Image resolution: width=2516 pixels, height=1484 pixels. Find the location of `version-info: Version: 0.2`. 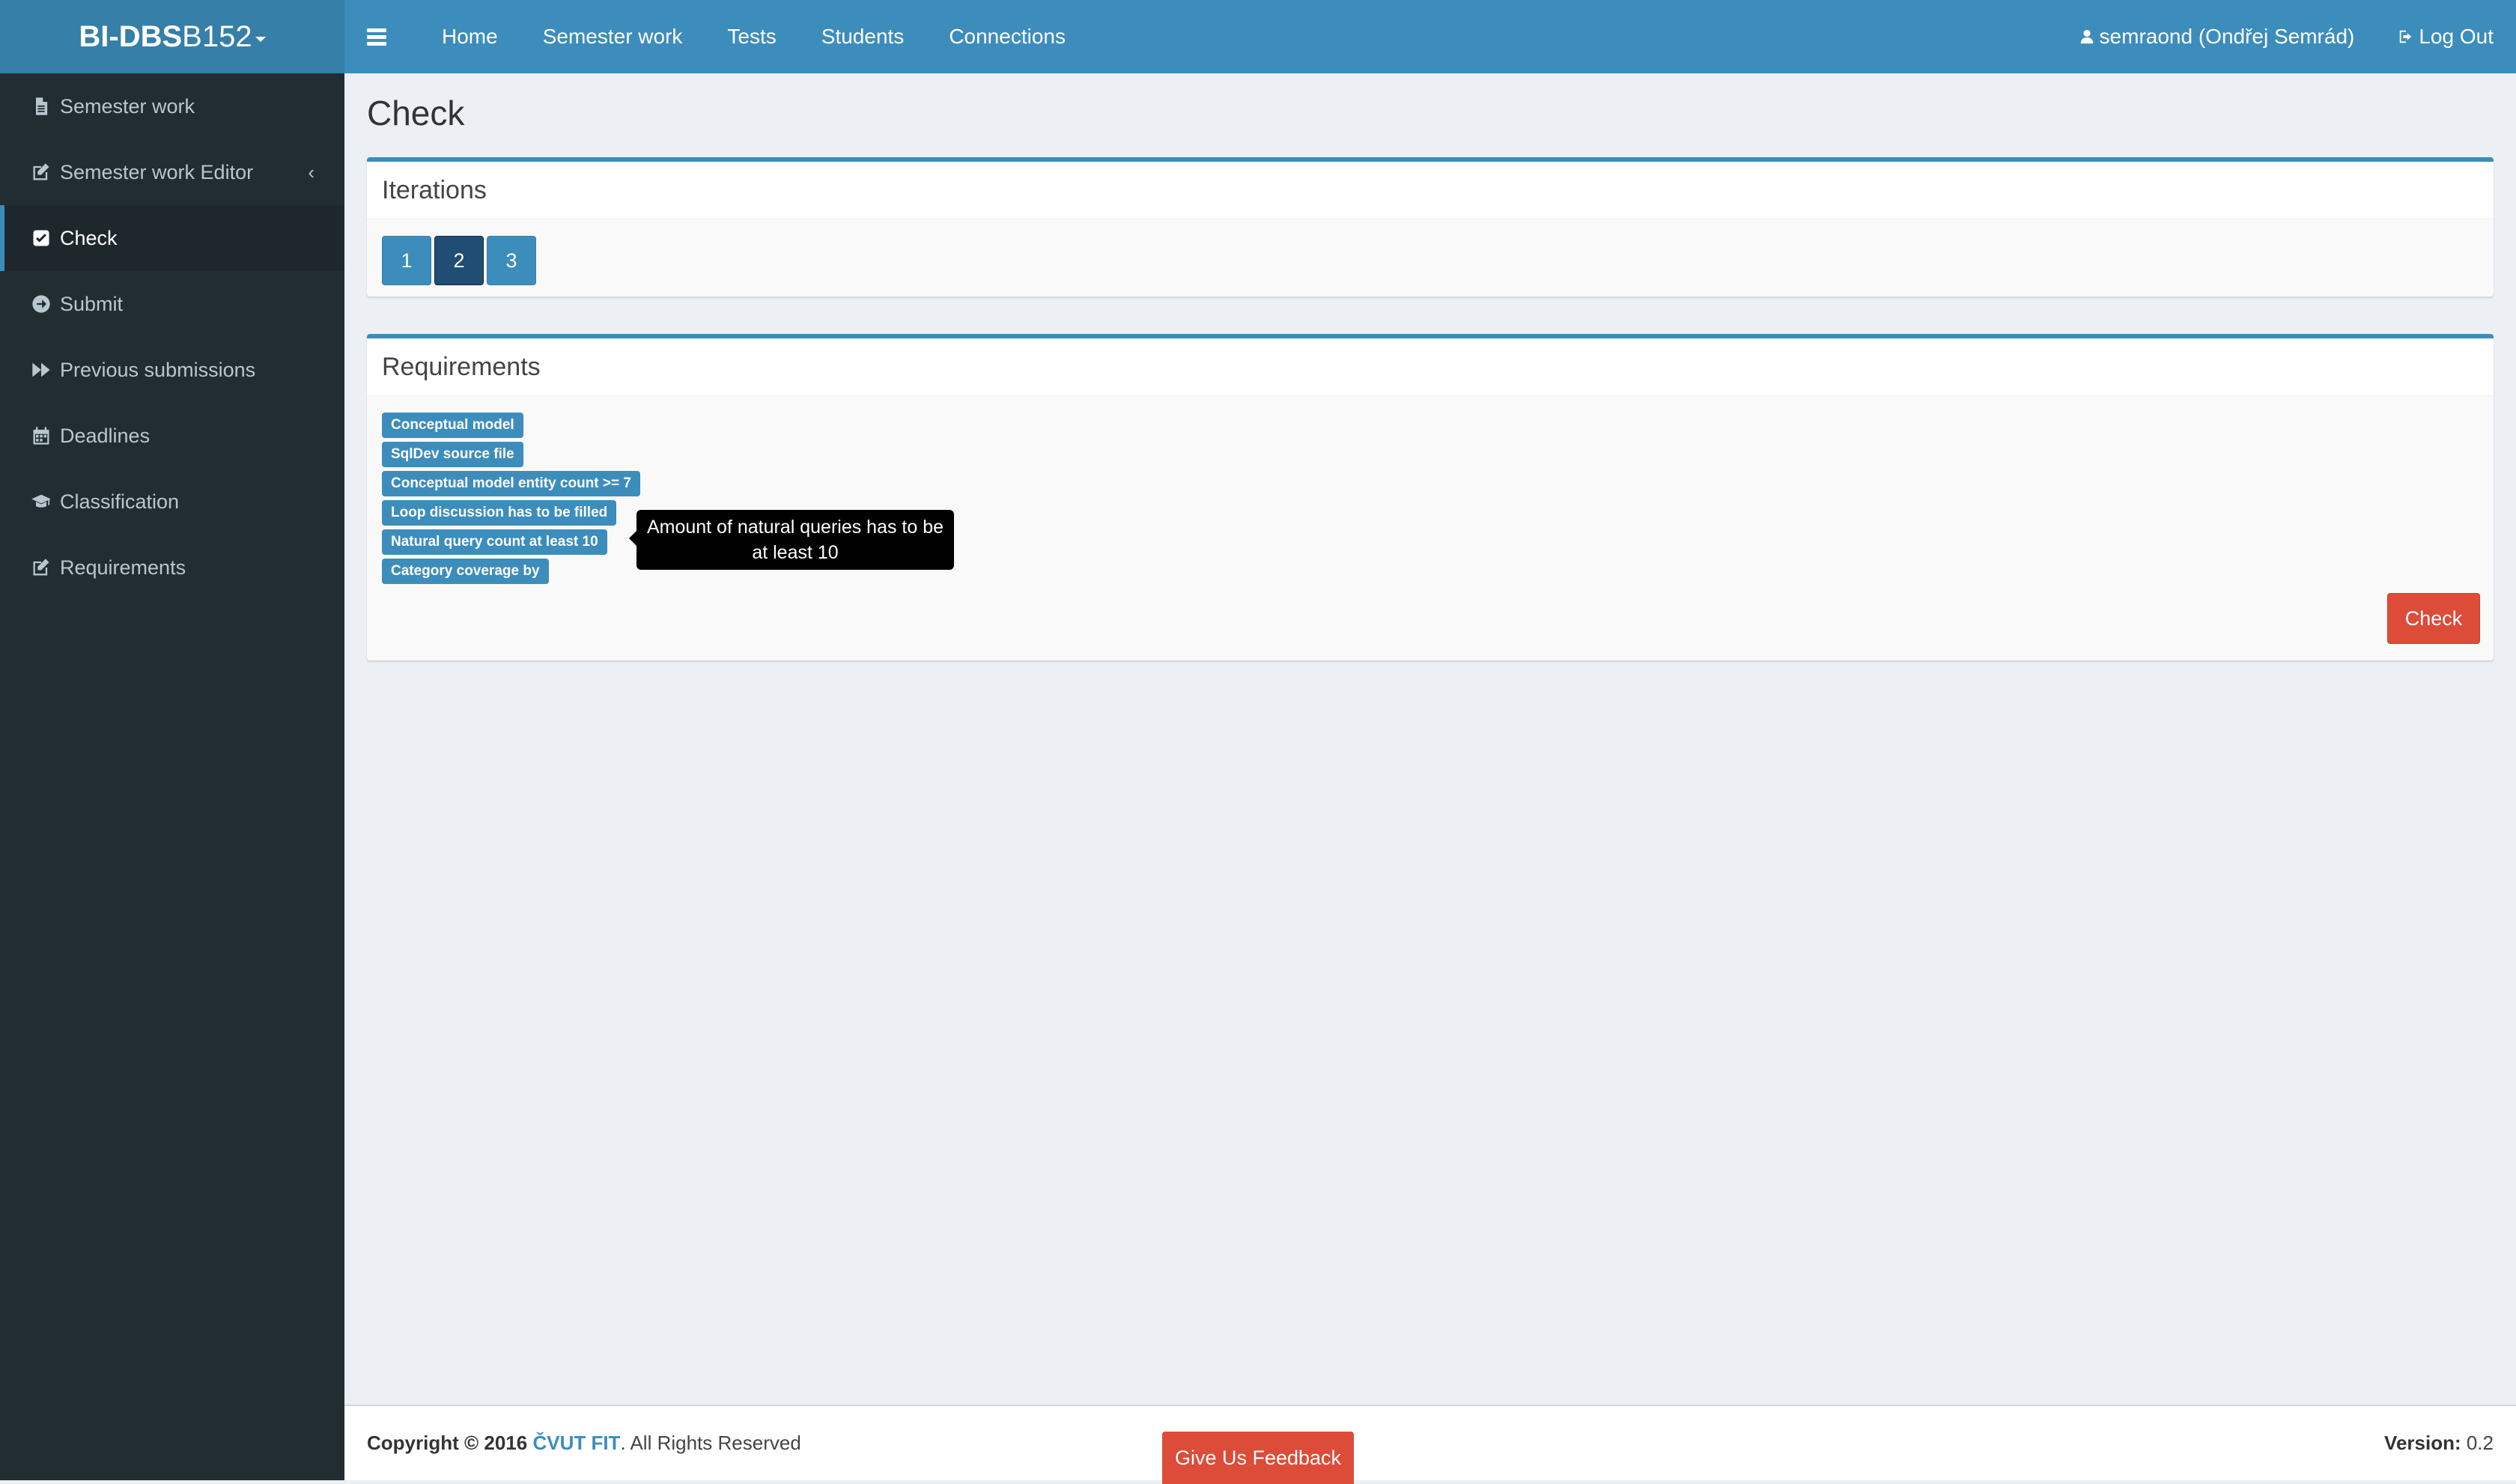

version-info: Version: 0.2 is located at coordinates (2439, 1443).